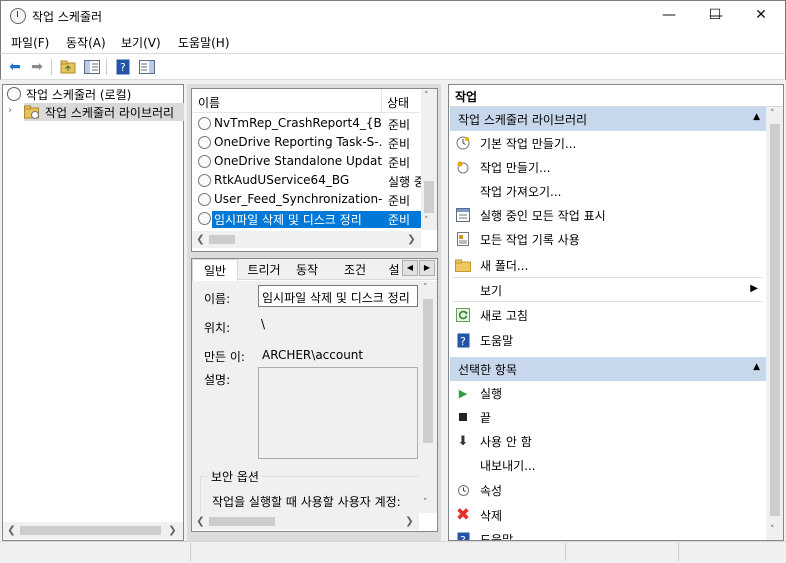  What do you see at coordinates (607, 515) in the screenshot?
I see `action-delete: ✖ 삭제` at bounding box center [607, 515].